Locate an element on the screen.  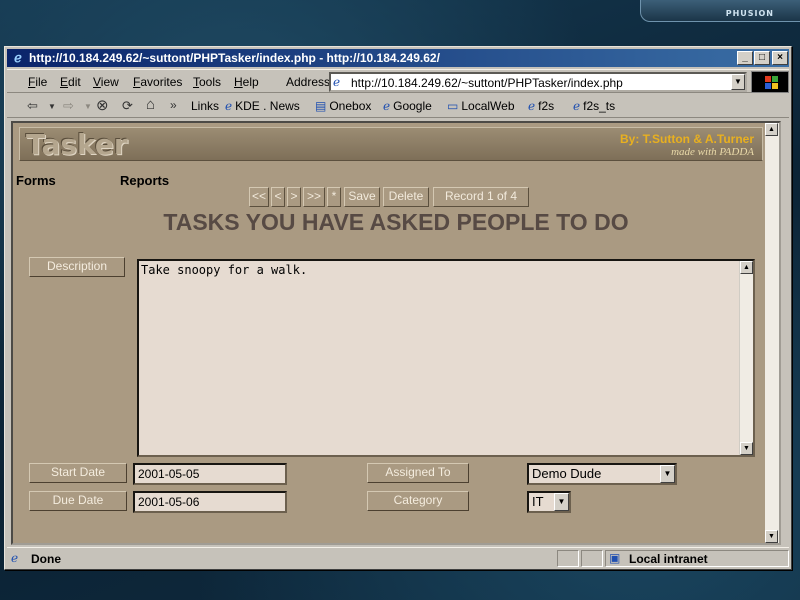
menu-view: View is located at coordinates (106, 82).